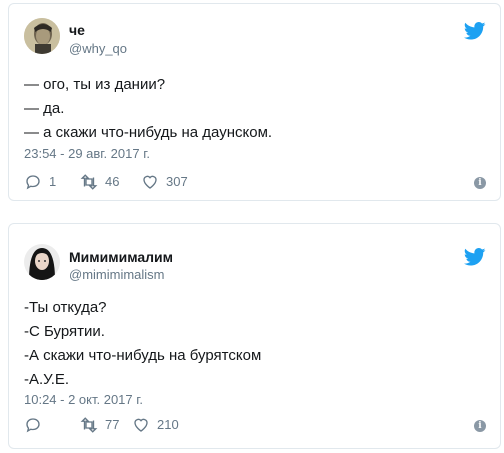  What do you see at coordinates (168, 424) in the screenshot?
I see `like-count: 210` at bounding box center [168, 424].